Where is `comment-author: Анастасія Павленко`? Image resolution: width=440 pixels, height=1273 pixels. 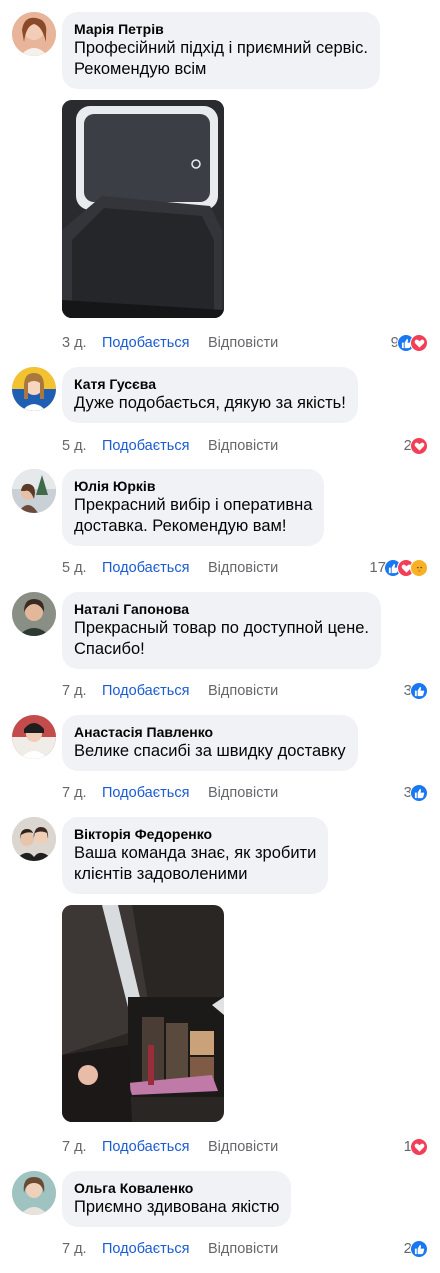
comment-author: Анастасія Павленко is located at coordinates (210, 732).